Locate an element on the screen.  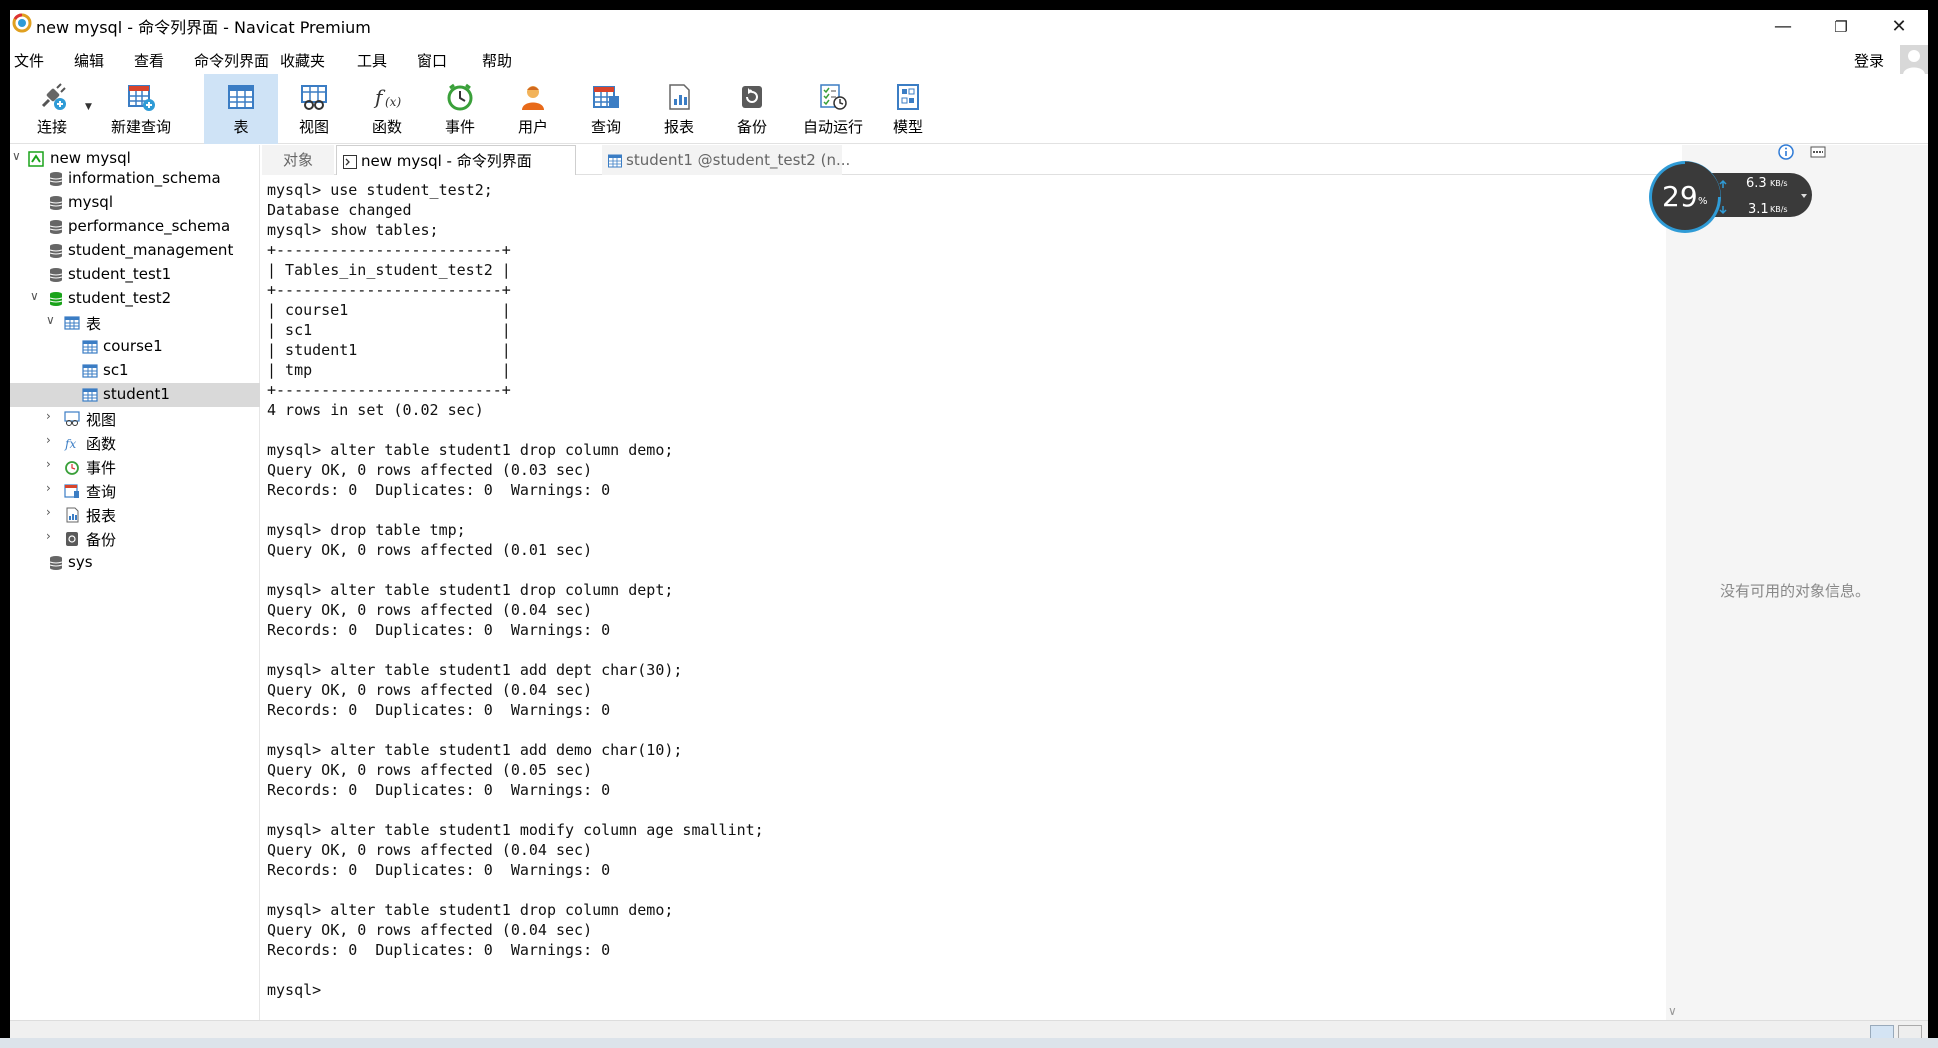
function-button: f (x) 函数 is located at coordinates (387, 109).